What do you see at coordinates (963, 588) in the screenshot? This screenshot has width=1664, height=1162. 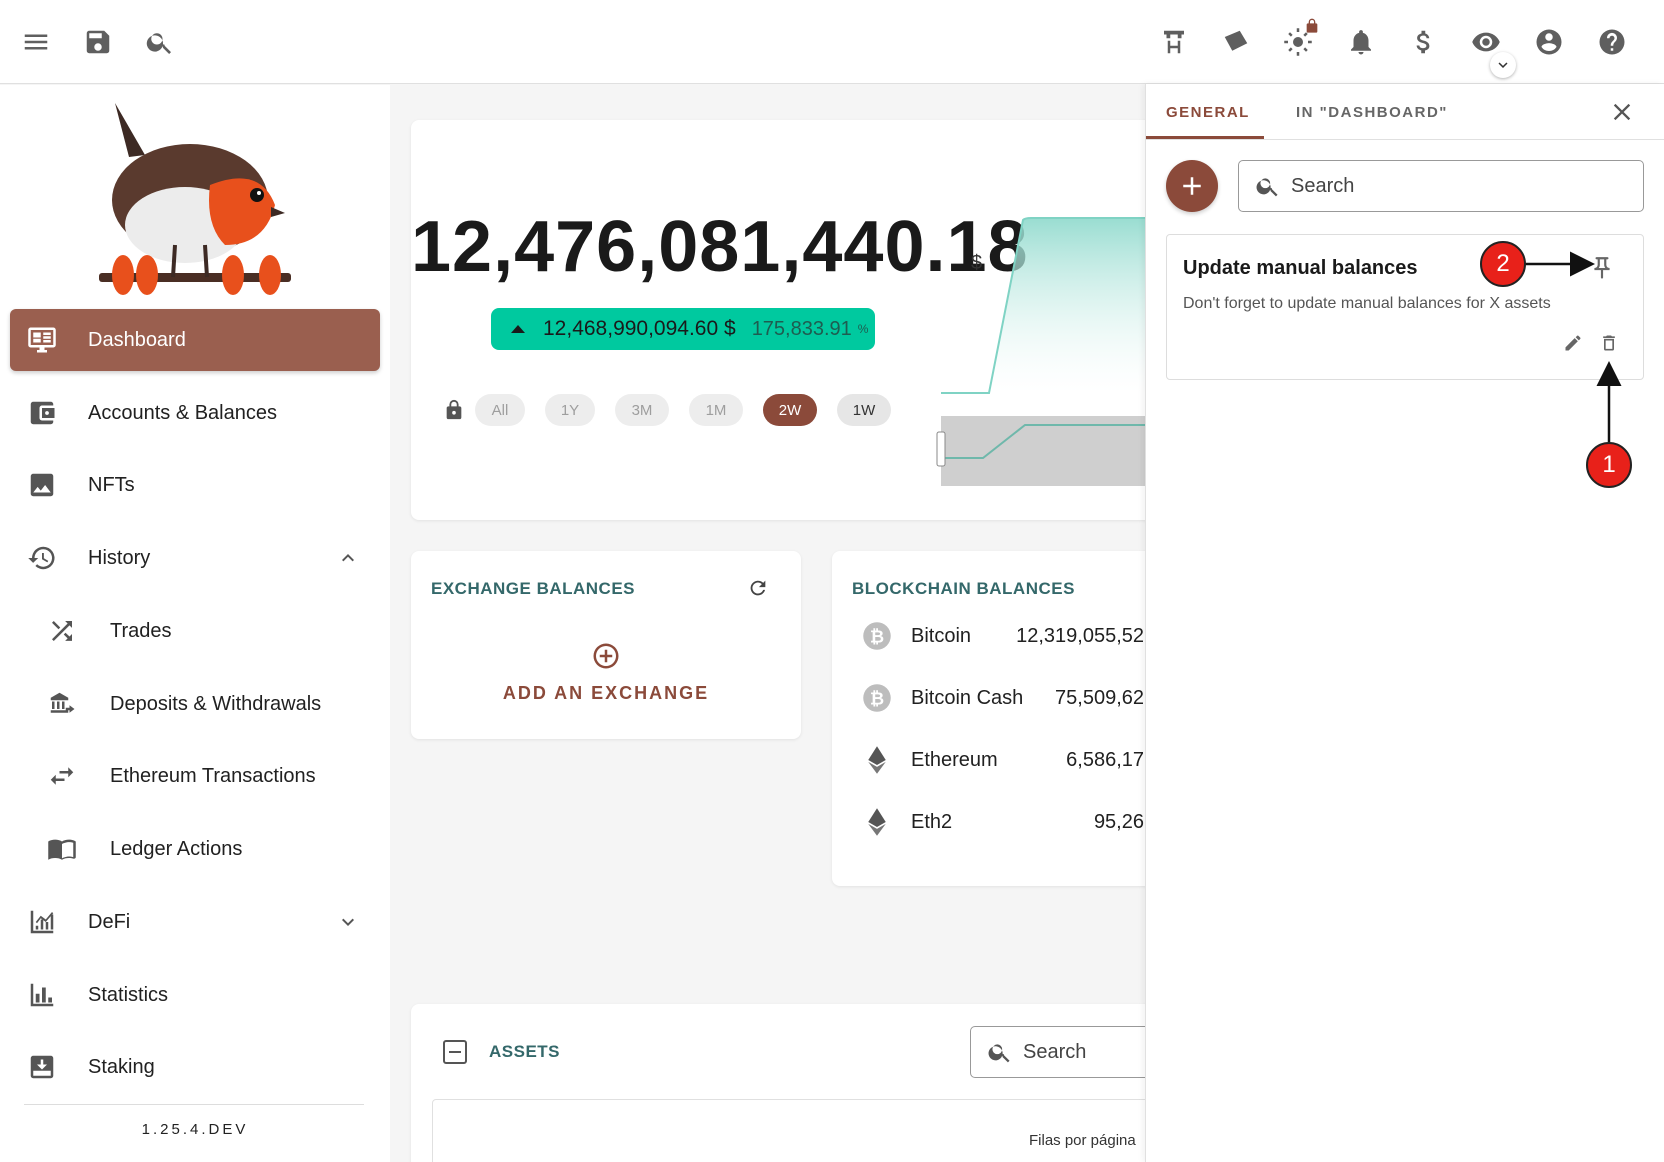 I see `blockchain-balances-title: BLOCKCHAIN BALANCES` at bounding box center [963, 588].